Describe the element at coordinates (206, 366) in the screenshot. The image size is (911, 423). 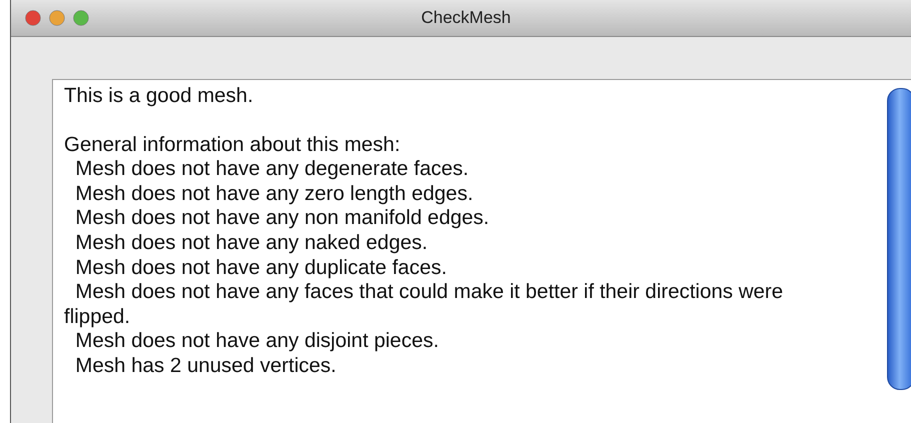
I see `report-line: Mesh has 2 unused vertices.` at that location.